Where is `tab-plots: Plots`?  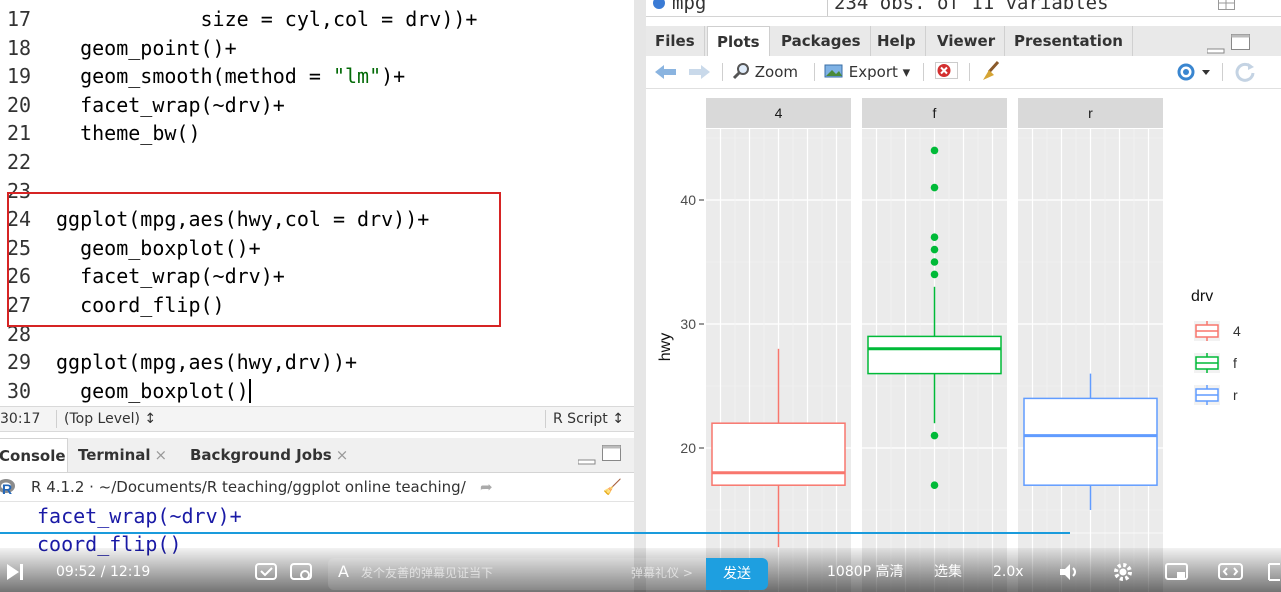 tab-plots: Plots is located at coordinates (738, 41).